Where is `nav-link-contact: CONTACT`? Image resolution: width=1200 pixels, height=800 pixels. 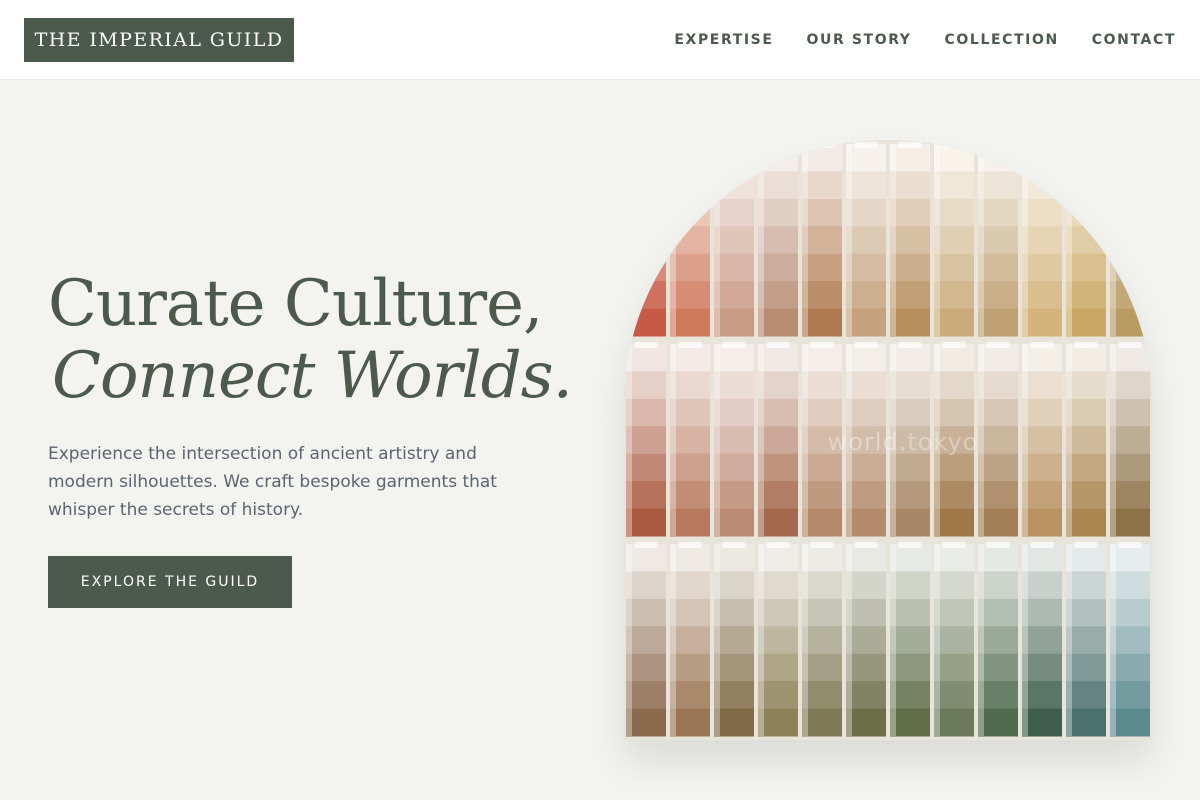
nav-link-contact: CONTACT is located at coordinates (1134, 40).